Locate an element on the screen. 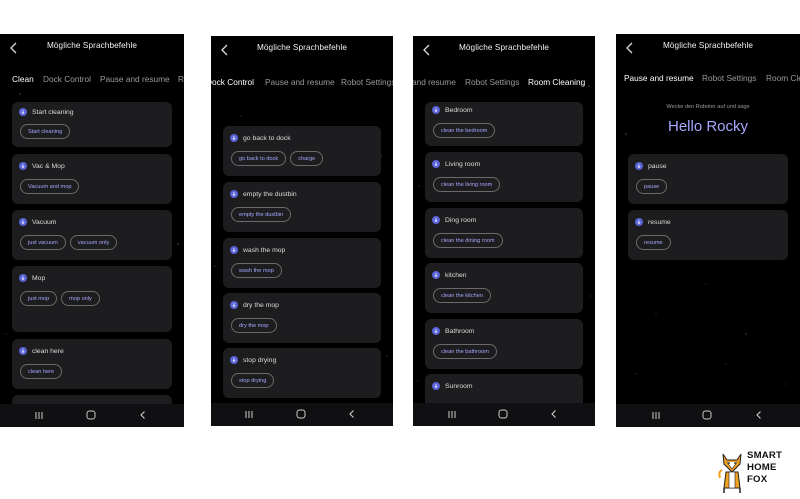 The height and width of the screenshot is (499, 800). command-title: dry the mop is located at coordinates (261, 305).